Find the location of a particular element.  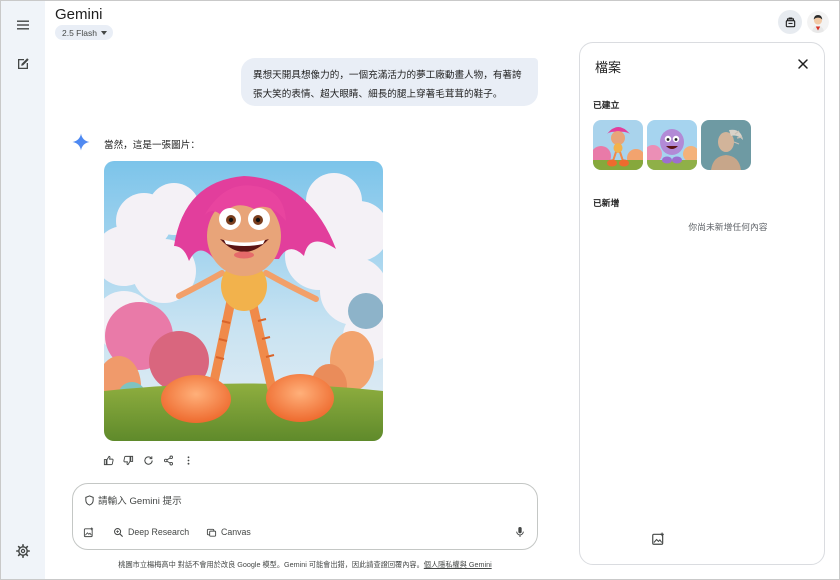

app-title: Gemini is located at coordinates (79, 14).